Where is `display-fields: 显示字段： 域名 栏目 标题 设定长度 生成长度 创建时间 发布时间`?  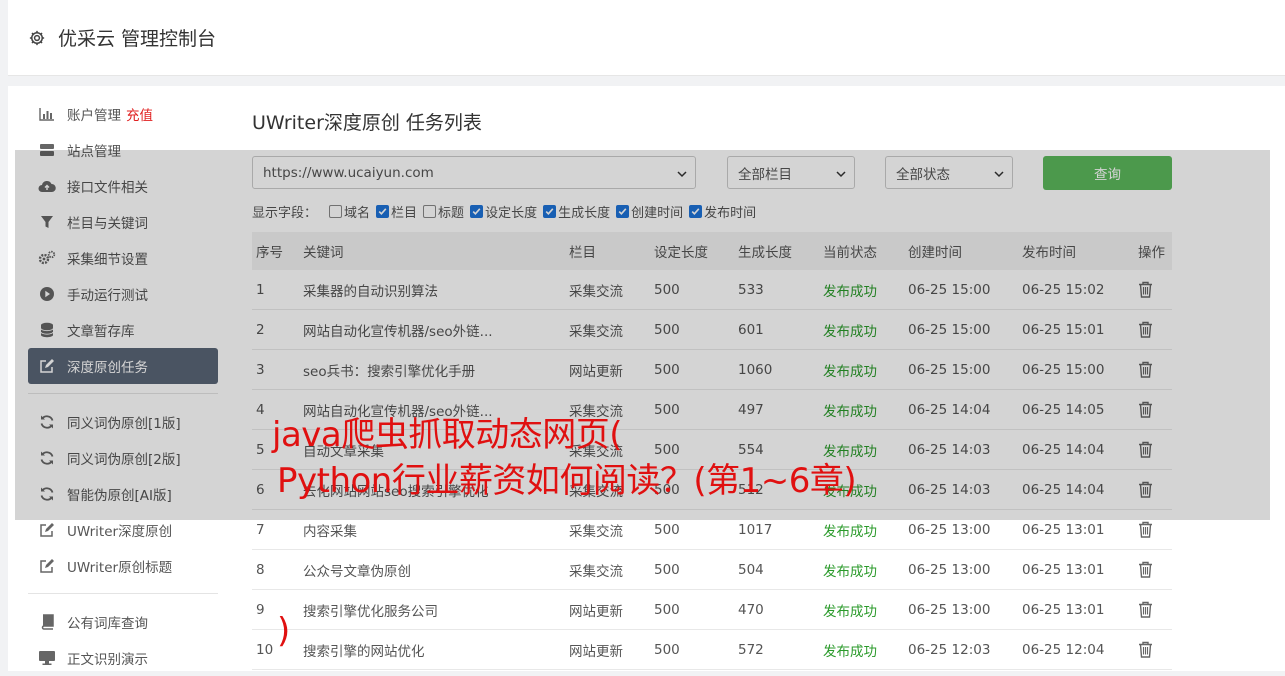
display-fields: 显示字段： 域名 栏目 标题 设定长度 生成长度 创建时间 发布时间 is located at coordinates (507, 211).